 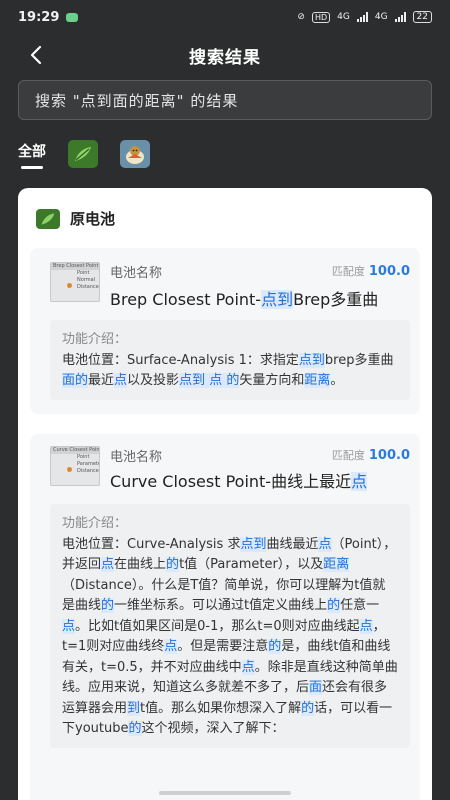 What do you see at coordinates (75, 282) in the screenshot?
I see `component-thumbnail: Brep Closest Point Point Normal Distance` at bounding box center [75, 282].